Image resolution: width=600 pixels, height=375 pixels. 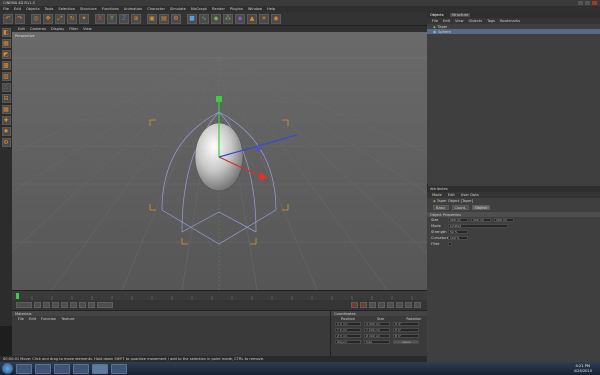 What do you see at coordinates (49, 9) in the screenshot?
I see `menu-tools: Tools` at bounding box center [49, 9].